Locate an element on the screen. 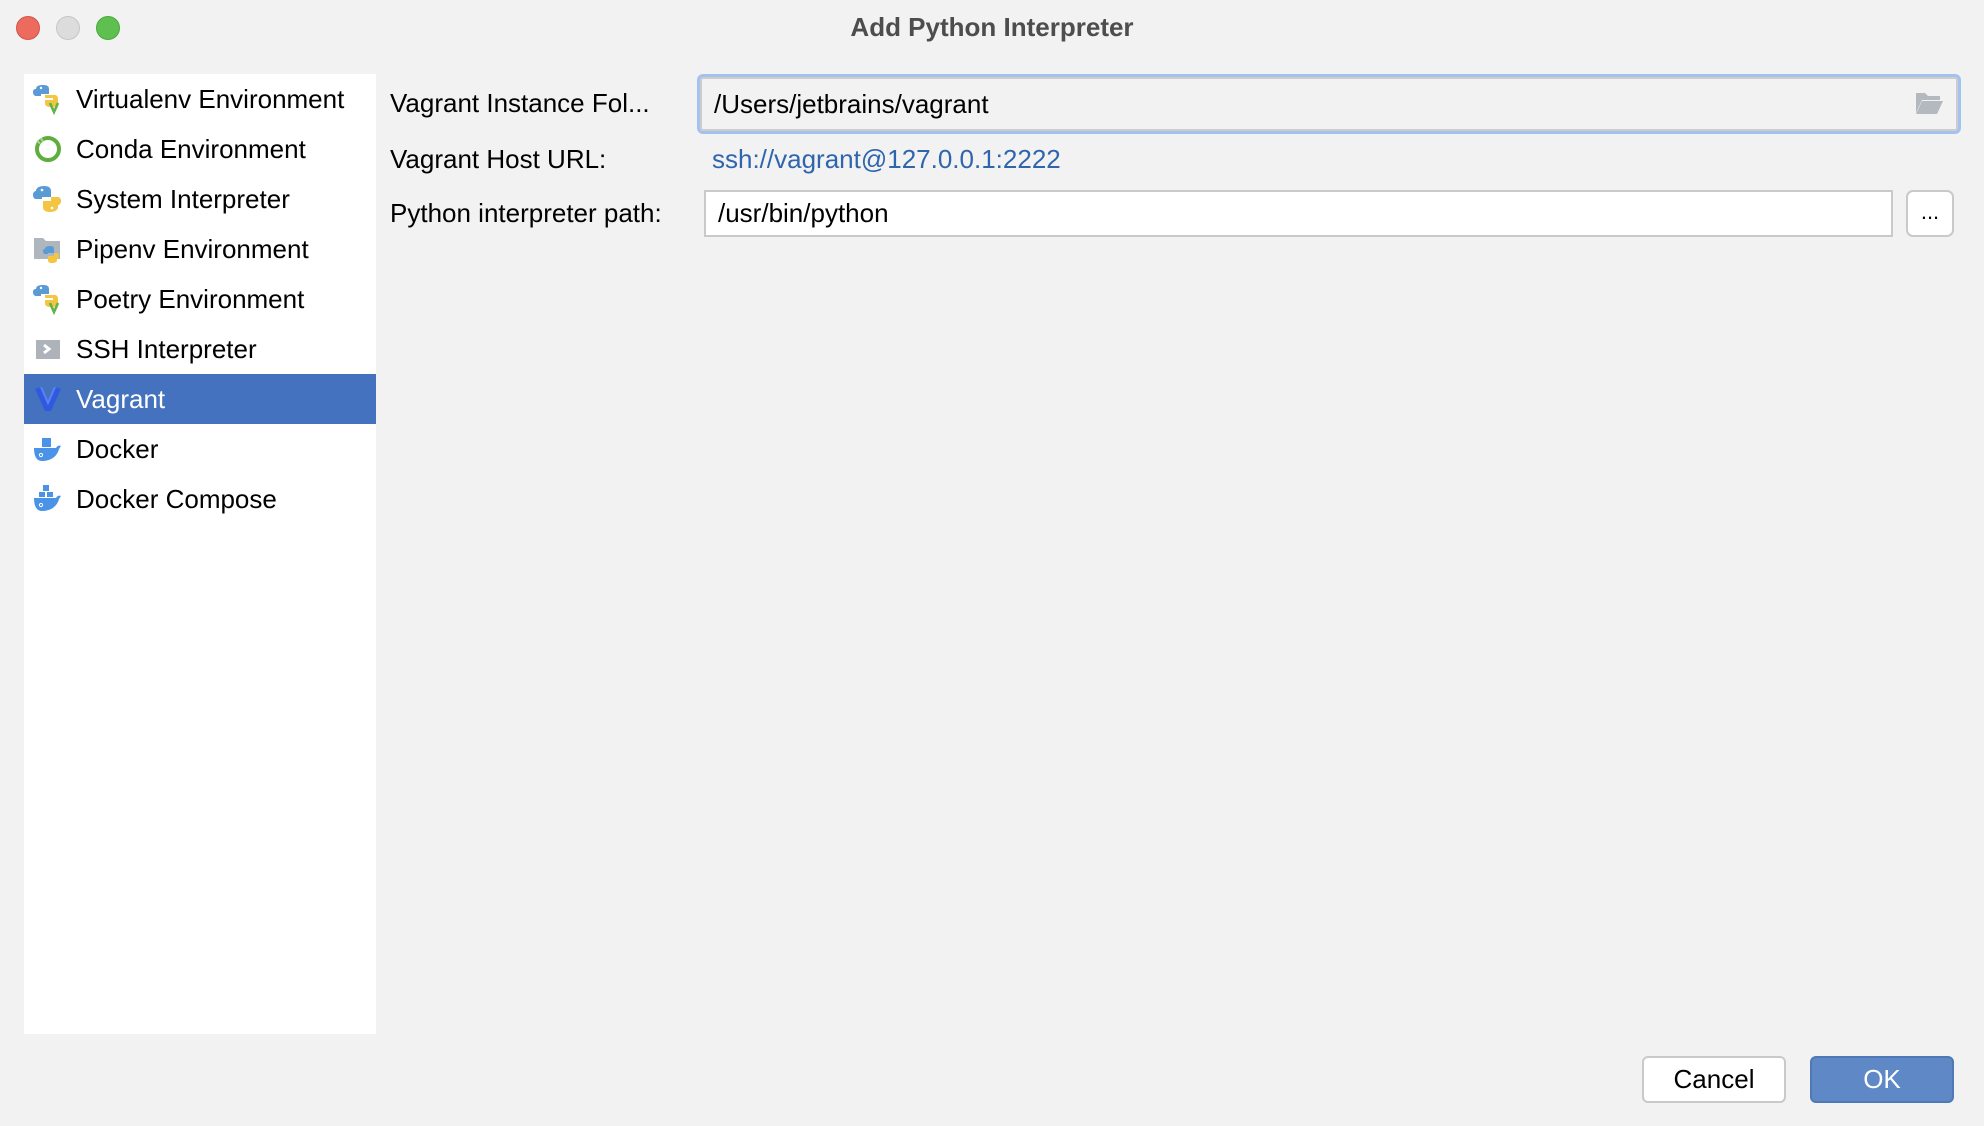 This screenshot has height=1126, width=1984. docker-compose-icon is located at coordinates (48, 499).